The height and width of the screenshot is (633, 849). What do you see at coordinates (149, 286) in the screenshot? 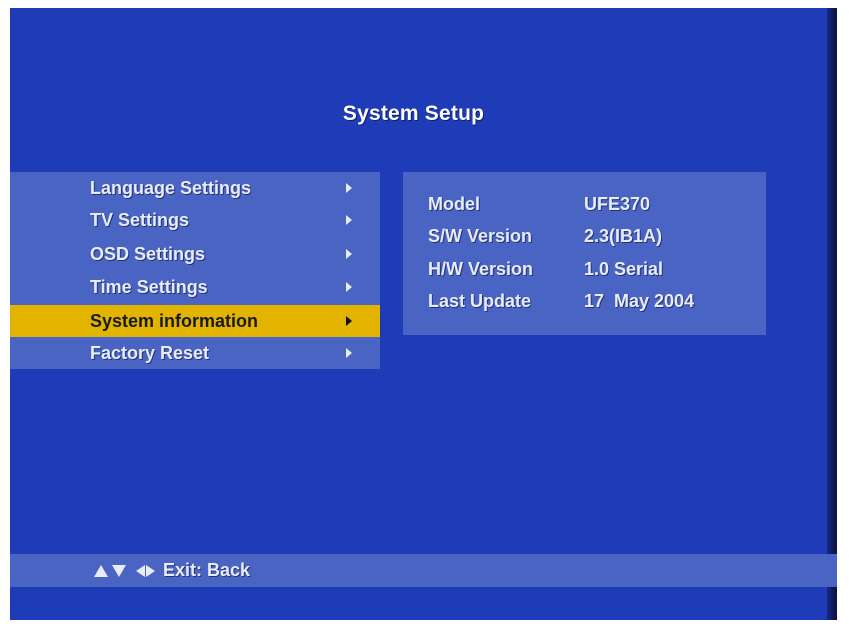
I see `menu-item-label: Time Settings` at bounding box center [149, 286].